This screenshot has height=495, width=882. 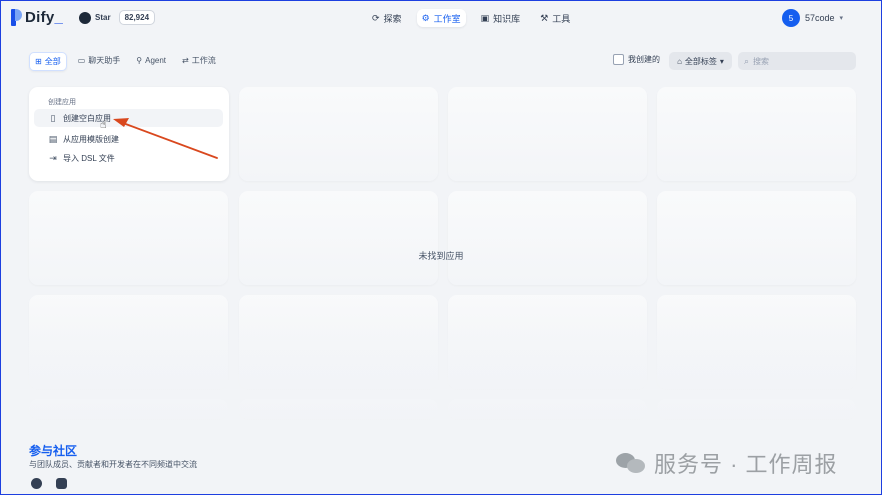 What do you see at coordinates (185, 60) in the screenshot?
I see `workflow-icon: ⇄` at bounding box center [185, 60].